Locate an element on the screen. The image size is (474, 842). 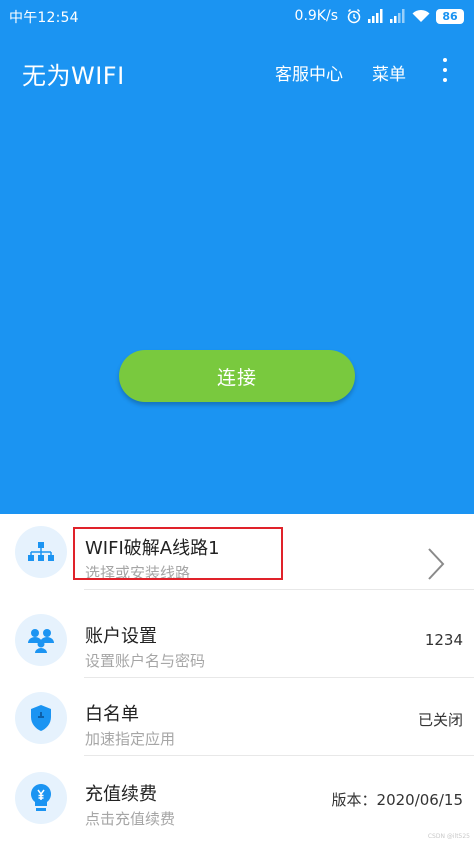
alarm-icon is located at coordinates (354, 16).